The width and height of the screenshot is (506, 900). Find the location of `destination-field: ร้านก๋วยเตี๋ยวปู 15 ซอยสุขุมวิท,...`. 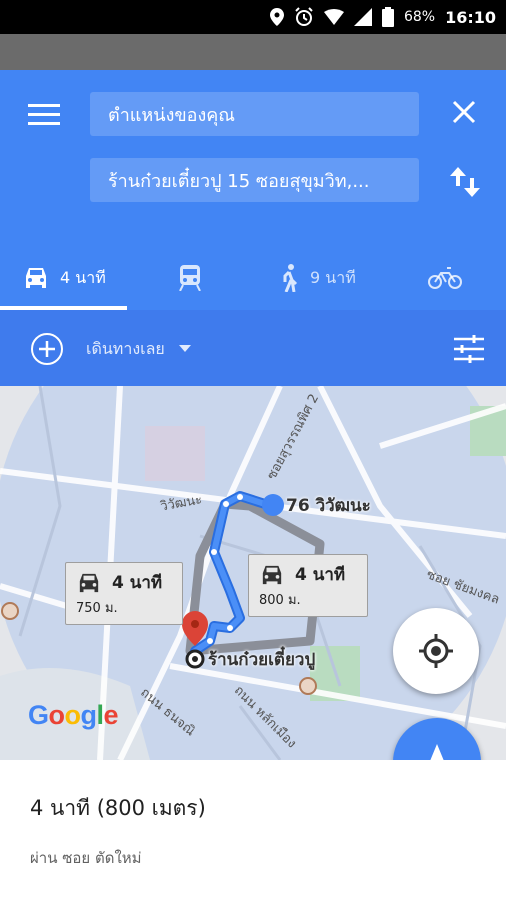

destination-field: ร้านก๋วยเตี๋ยวปู 15 ซอยสุขุมวิท,... is located at coordinates (254, 180).